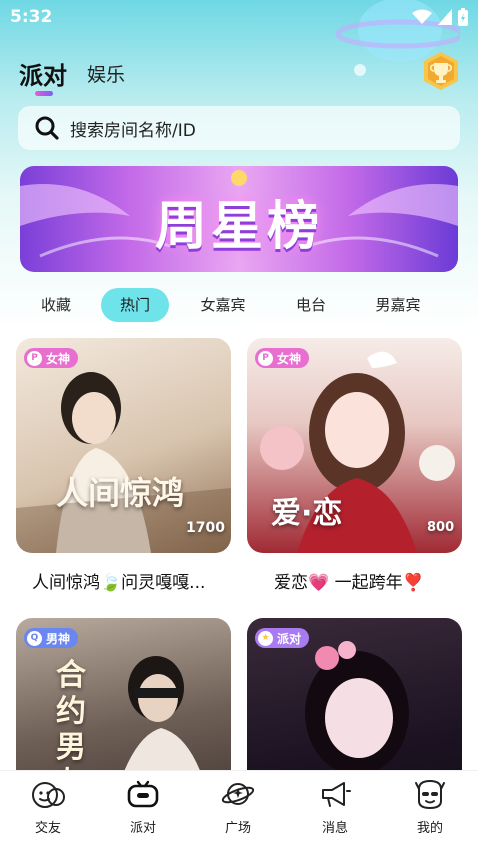  Describe the element at coordinates (58, 638) in the screenshot. I see `badge-label: 男神` at that location.